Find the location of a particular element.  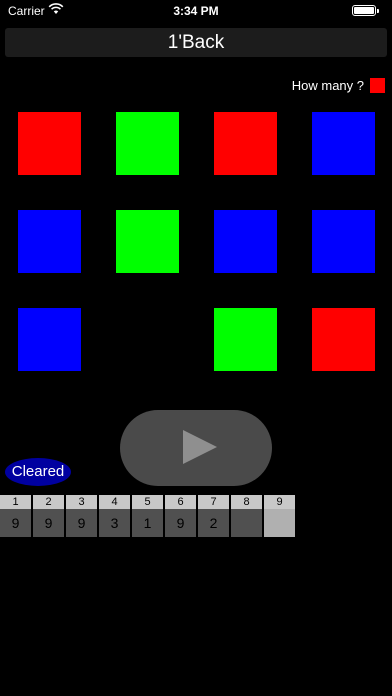

score-cell is located at coordinates (247, 523).